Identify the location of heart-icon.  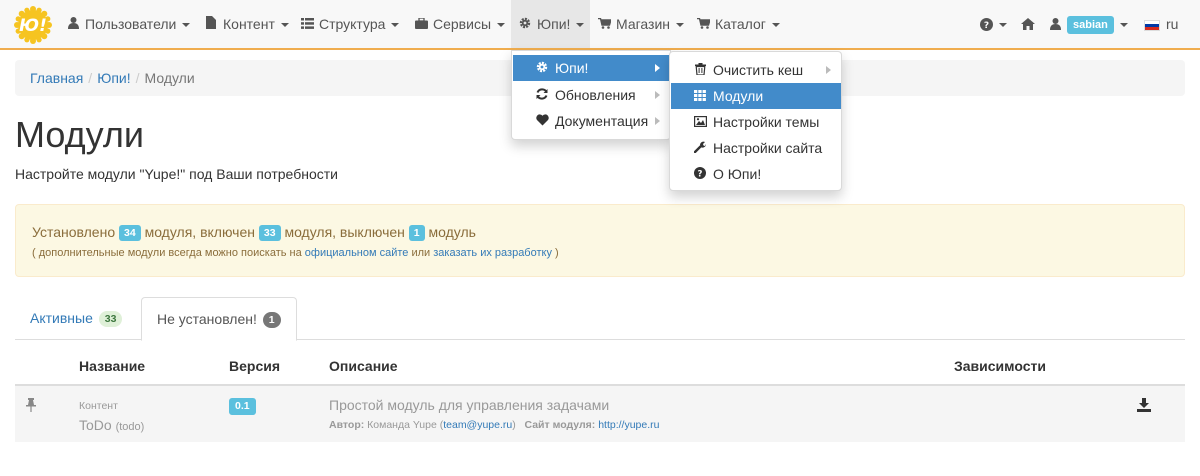
(542, 121).